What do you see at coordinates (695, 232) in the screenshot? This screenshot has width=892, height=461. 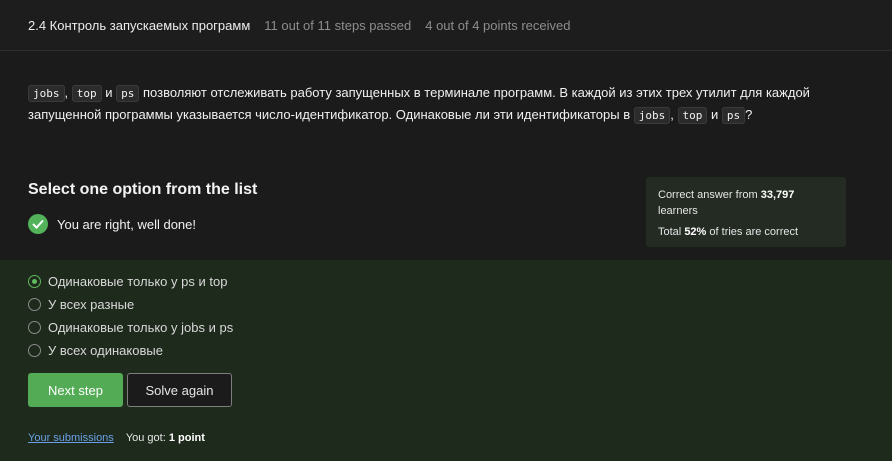 I see `correct-percent: 52%` at bounding box center [695, 232].